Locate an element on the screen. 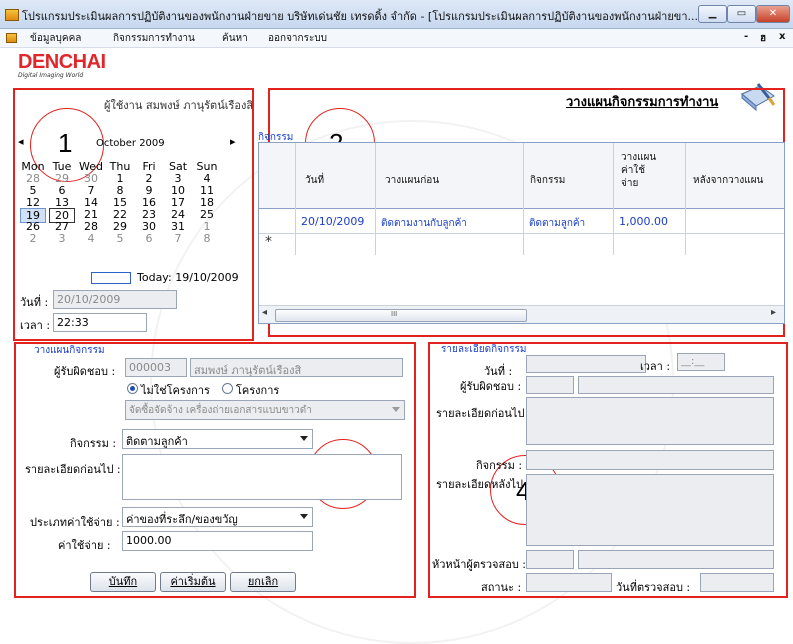 The height and width of the screenshot is (644, 793). detail-before-text-label: รายละเอียดก่อนไป : is located at coordinates (484, 413).